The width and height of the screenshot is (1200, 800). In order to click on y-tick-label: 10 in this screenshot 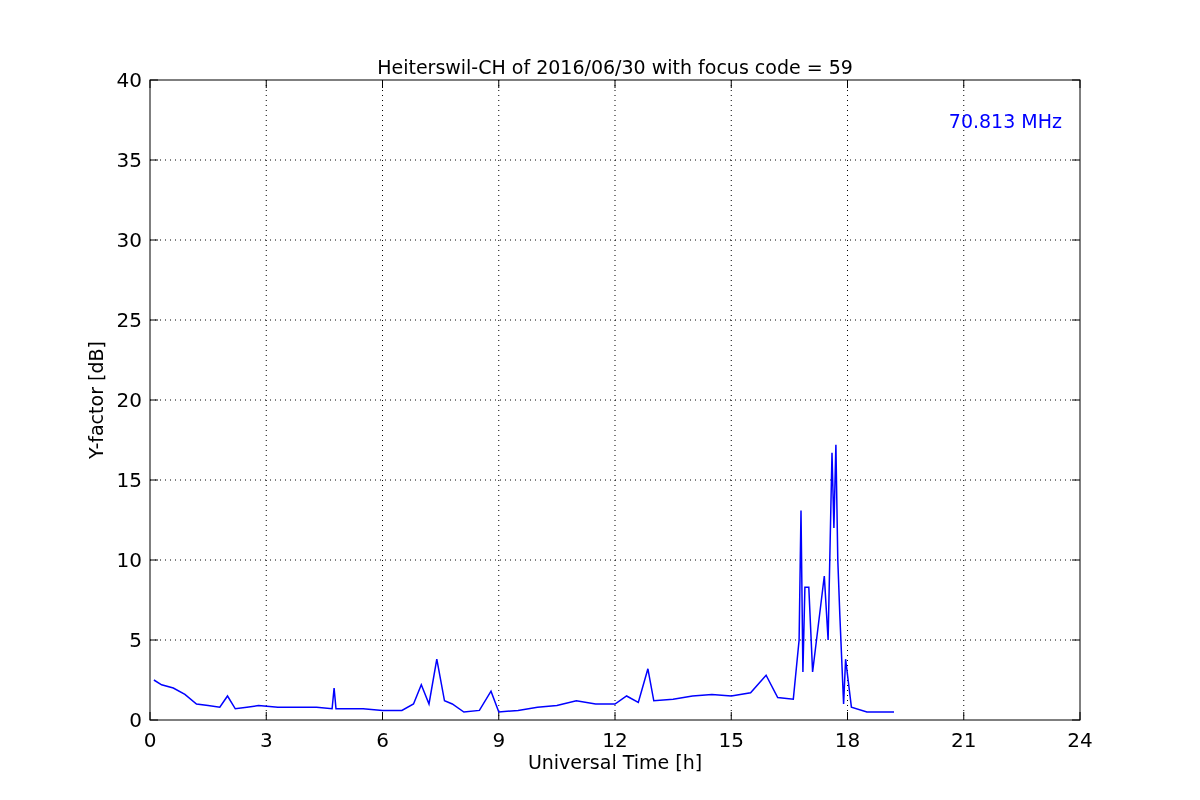, I will do `click(129, 560)`.